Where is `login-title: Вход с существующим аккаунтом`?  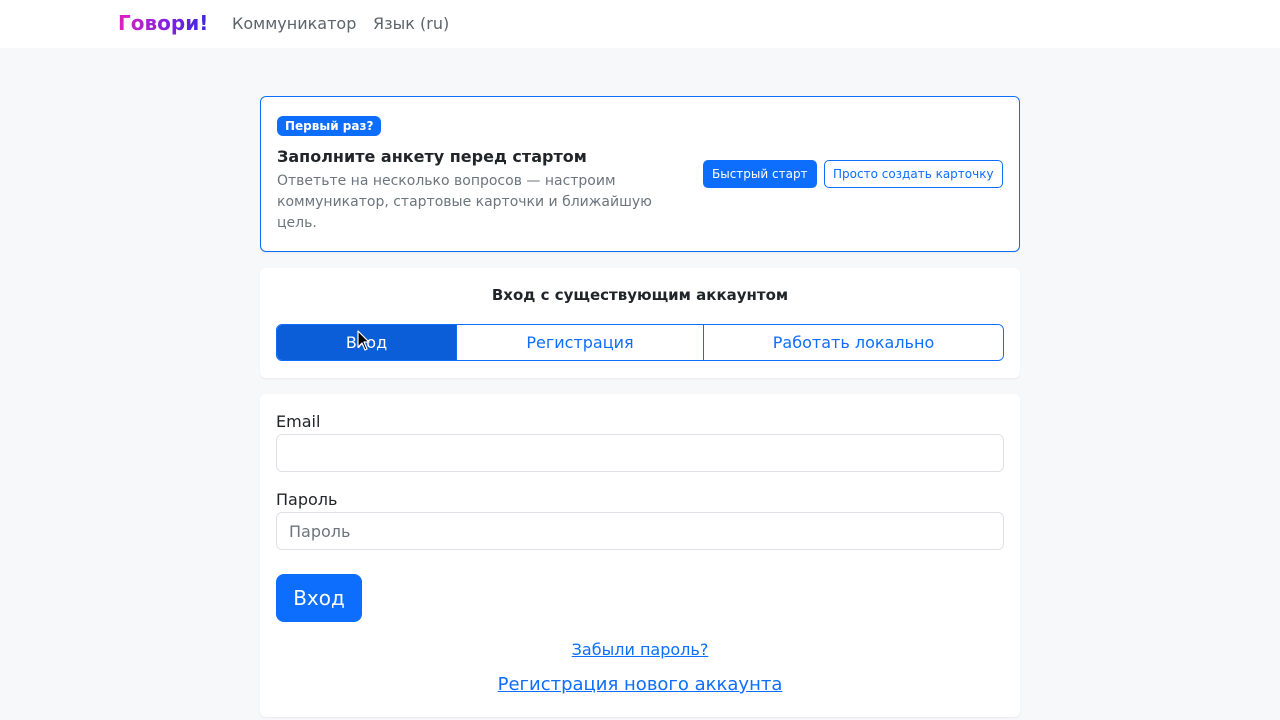
login-title: Вход с существующим аккаунтом is located at coordinates (640, 295).